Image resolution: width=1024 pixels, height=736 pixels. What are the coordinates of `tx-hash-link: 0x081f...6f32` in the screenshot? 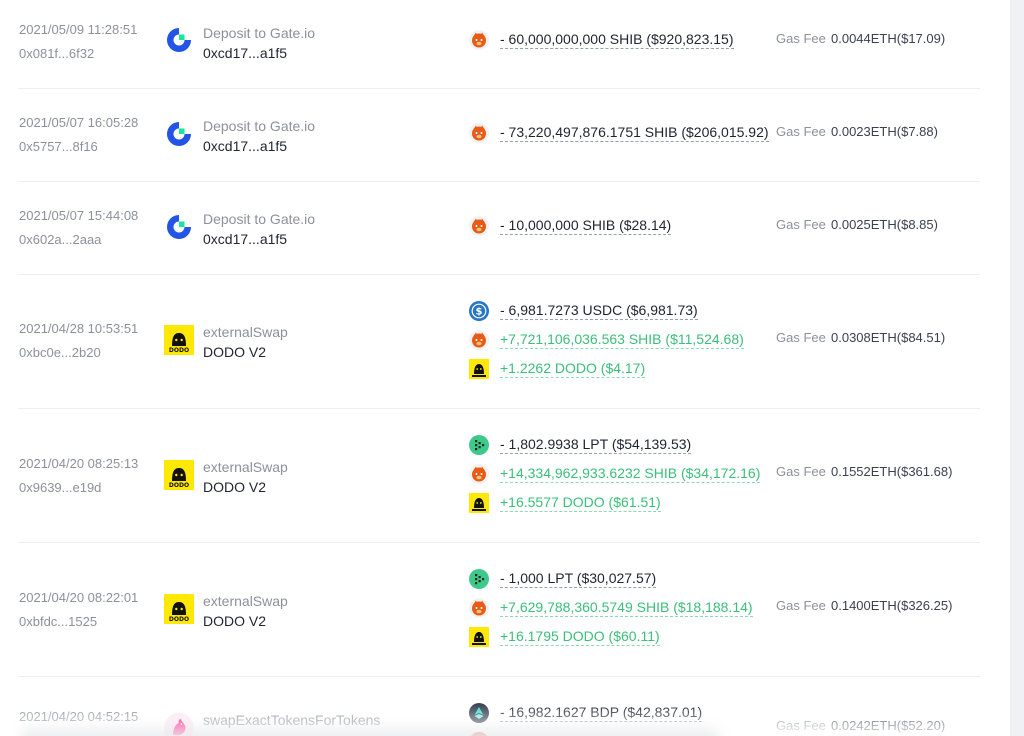 It's located at (56, 53).